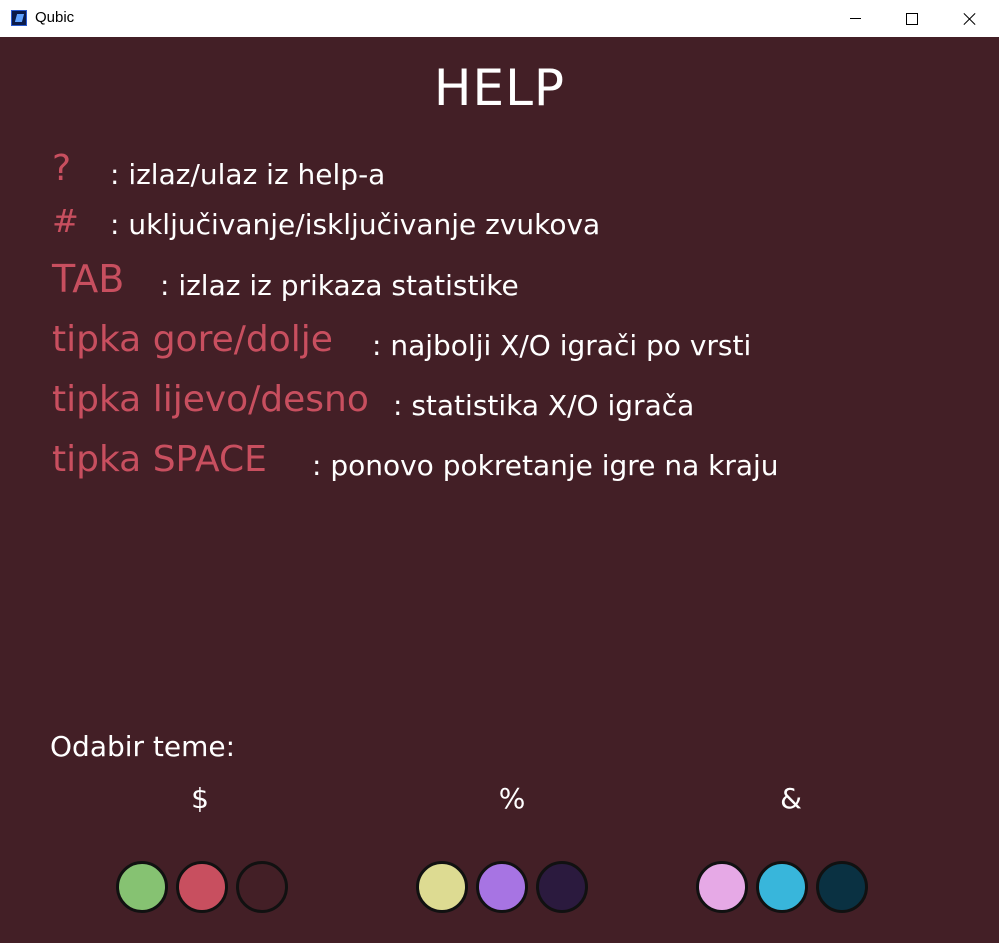 The width and height of the screenshot is (999, 943). I want to click on help-row-tab: TAB : izlaz iz prikaza statistike, so click(499, 282).